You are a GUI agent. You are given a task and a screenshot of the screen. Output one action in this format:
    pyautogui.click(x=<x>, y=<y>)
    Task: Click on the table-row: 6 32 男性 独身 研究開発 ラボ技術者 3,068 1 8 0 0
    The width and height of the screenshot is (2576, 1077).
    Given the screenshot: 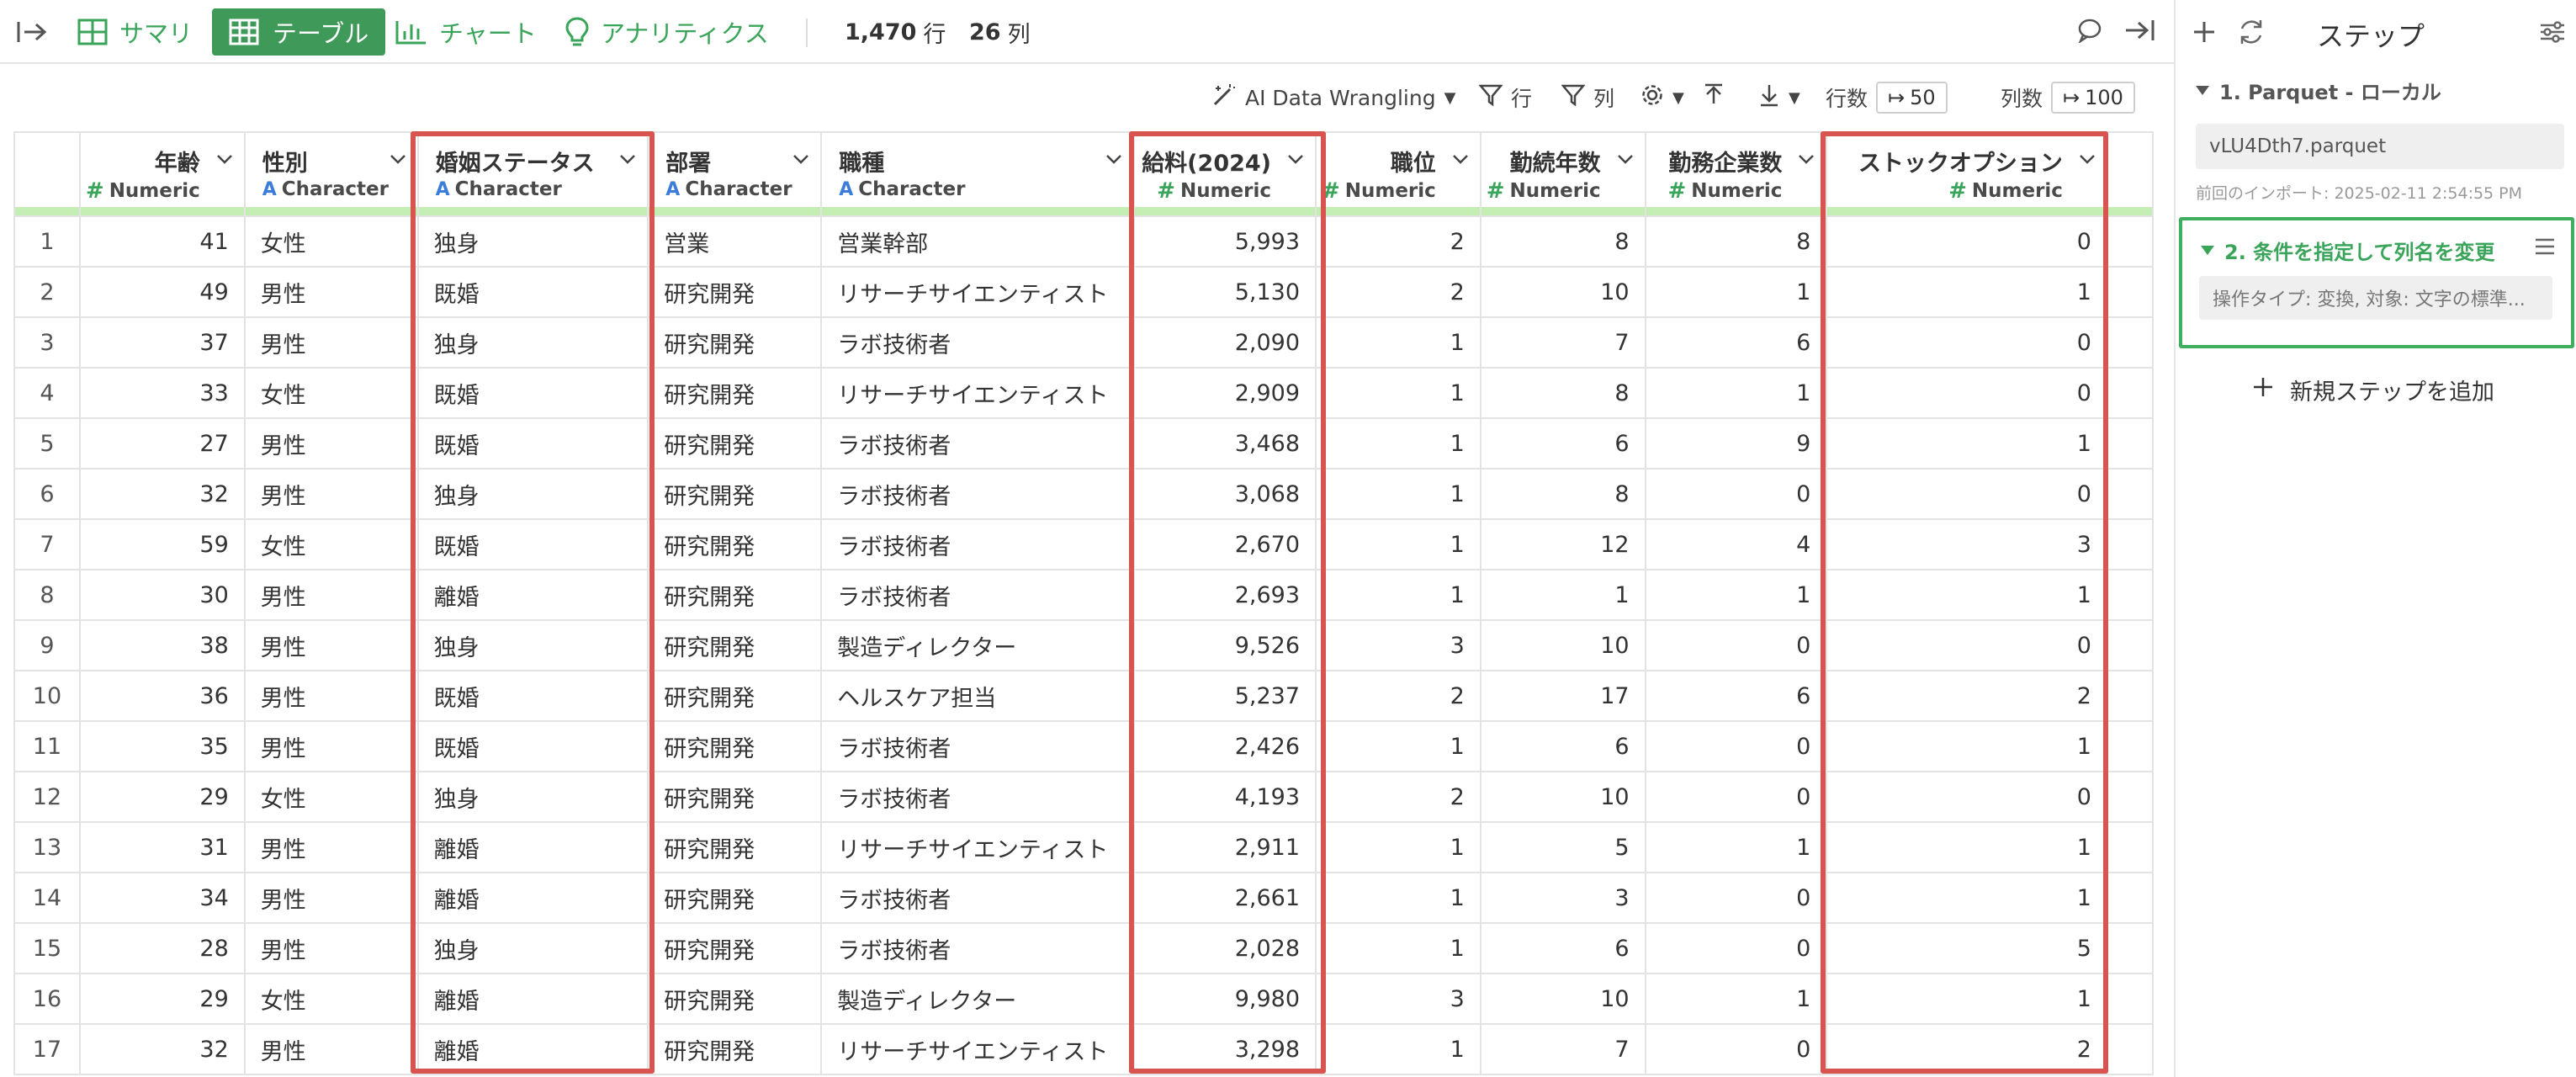 What is the action you would take?
    pyautogui.click(x=1083, y=494)
    